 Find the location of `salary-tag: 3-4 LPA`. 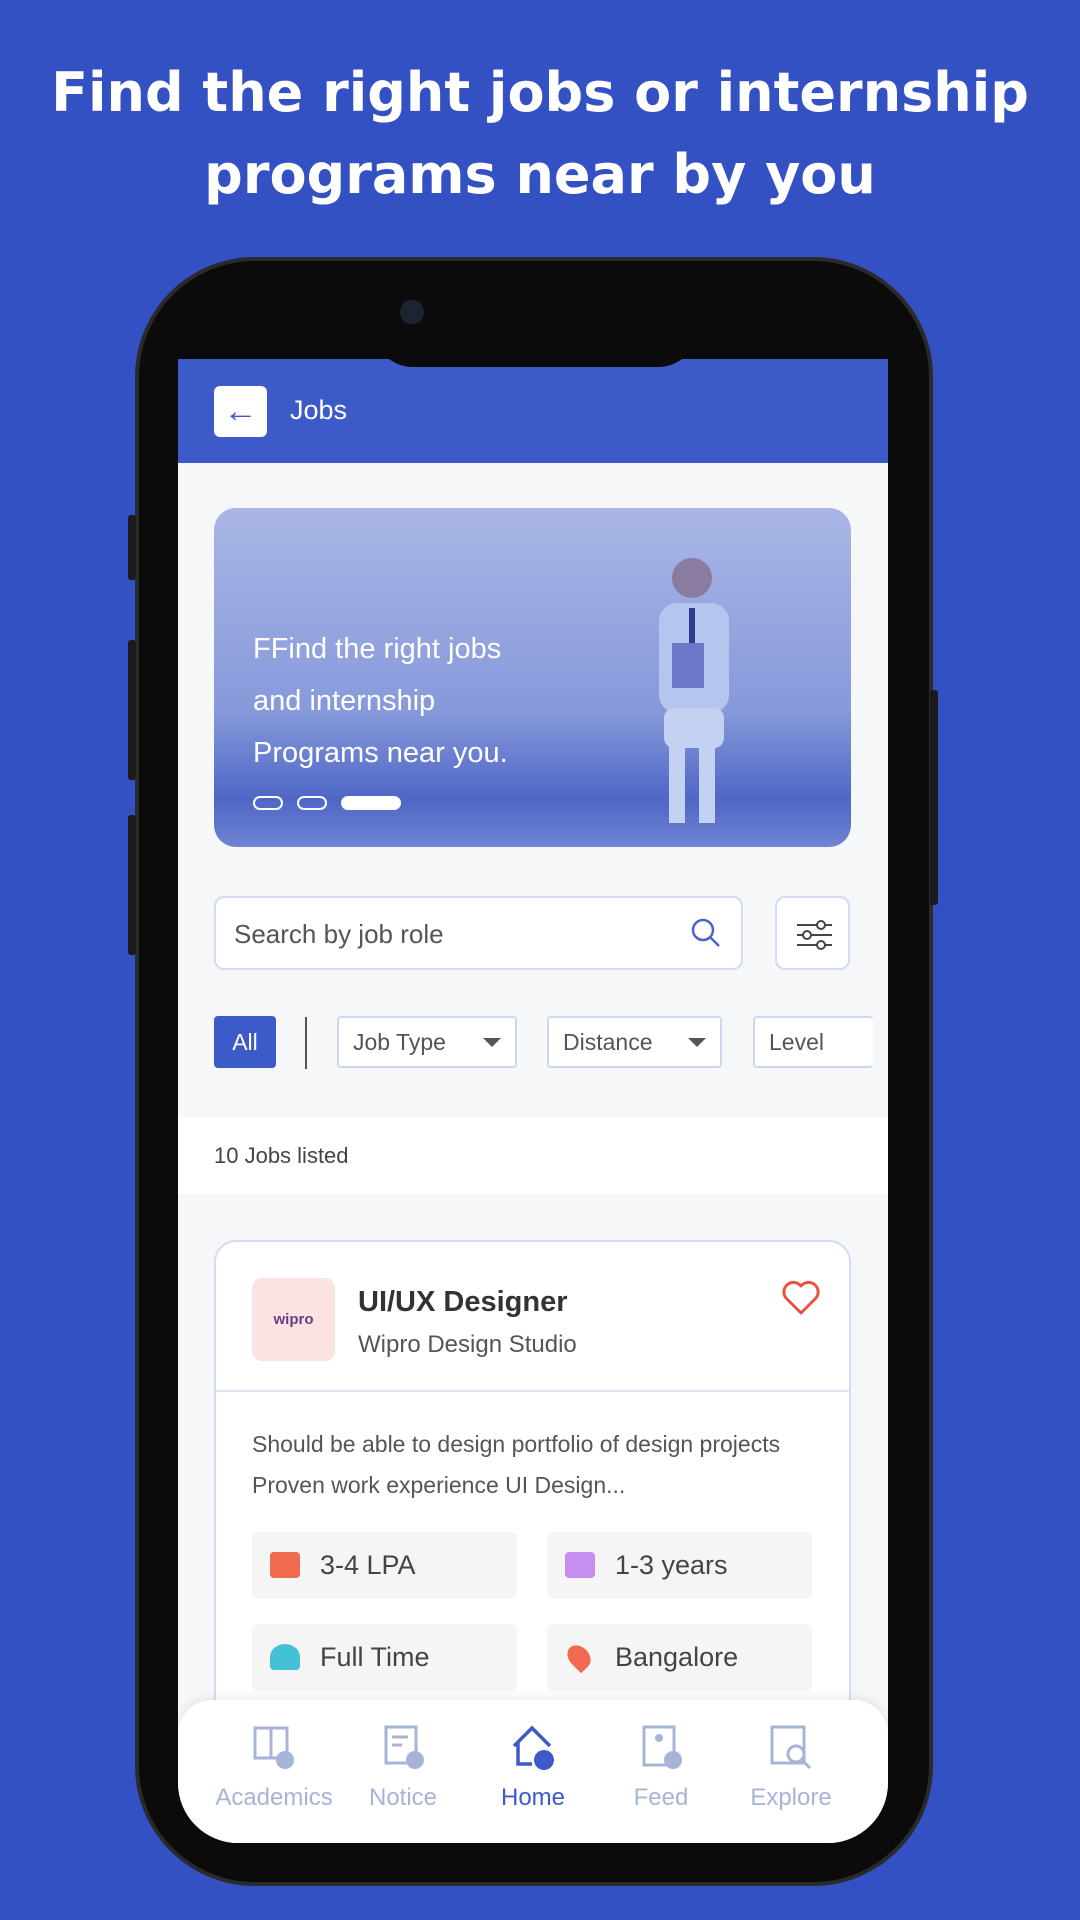

salary-tag: 3-4 LPA is located at coordinates (384, 1565).